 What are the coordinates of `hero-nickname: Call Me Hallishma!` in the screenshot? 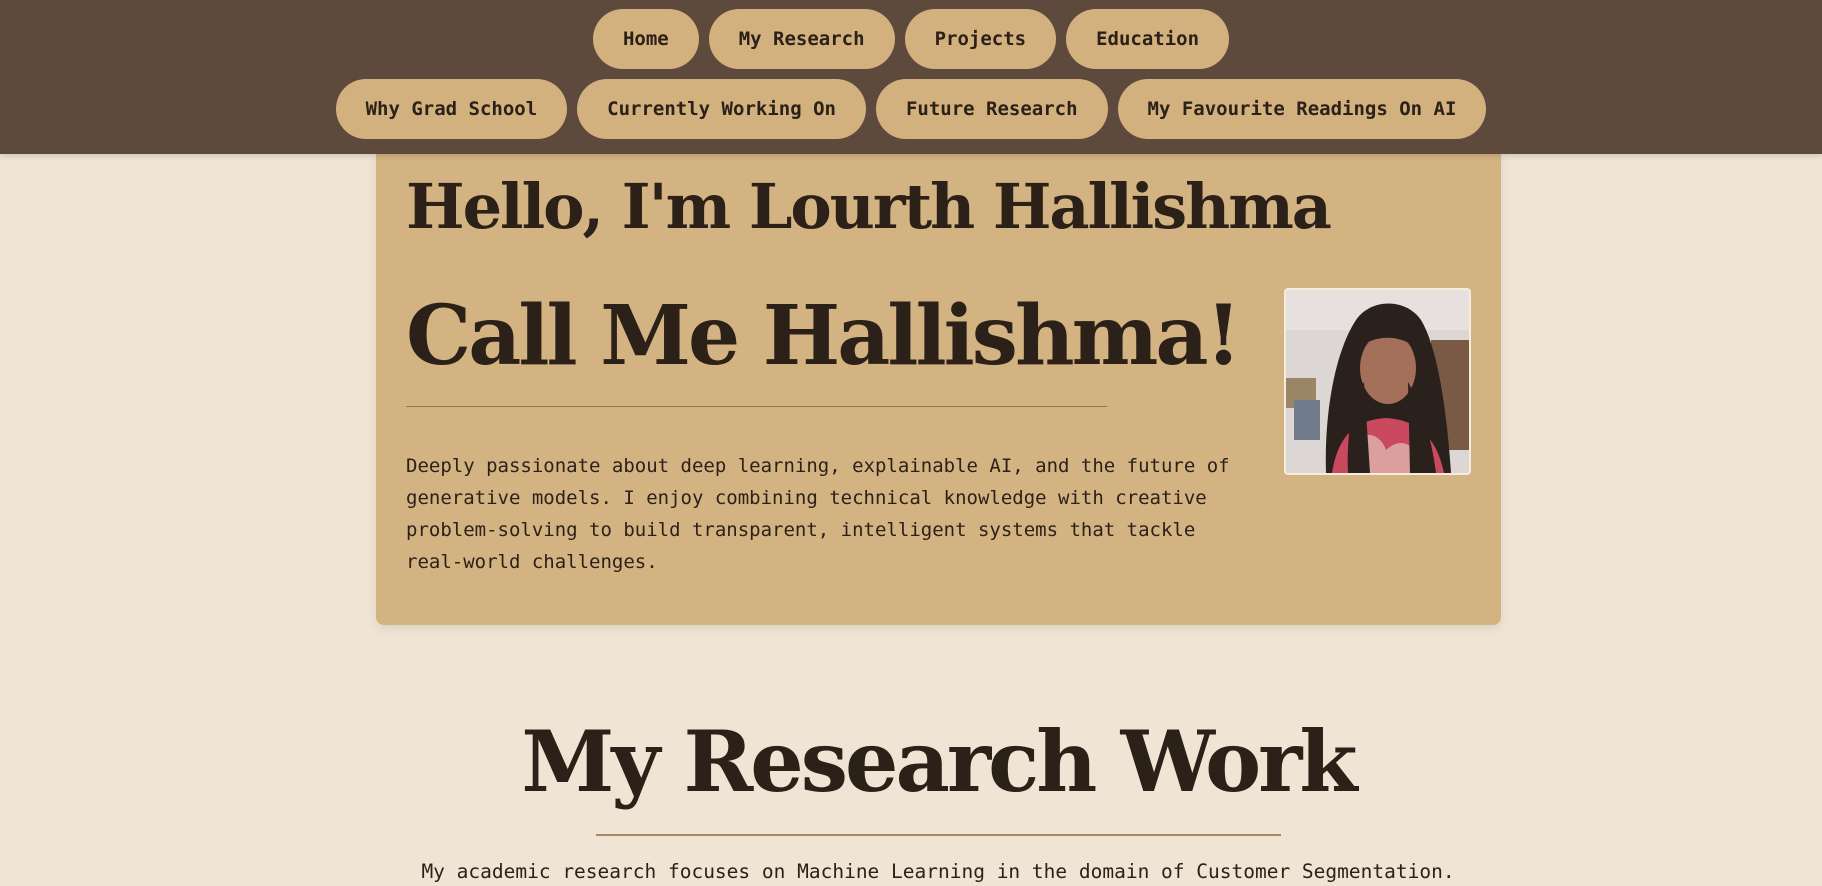 It's located at (823, 336).